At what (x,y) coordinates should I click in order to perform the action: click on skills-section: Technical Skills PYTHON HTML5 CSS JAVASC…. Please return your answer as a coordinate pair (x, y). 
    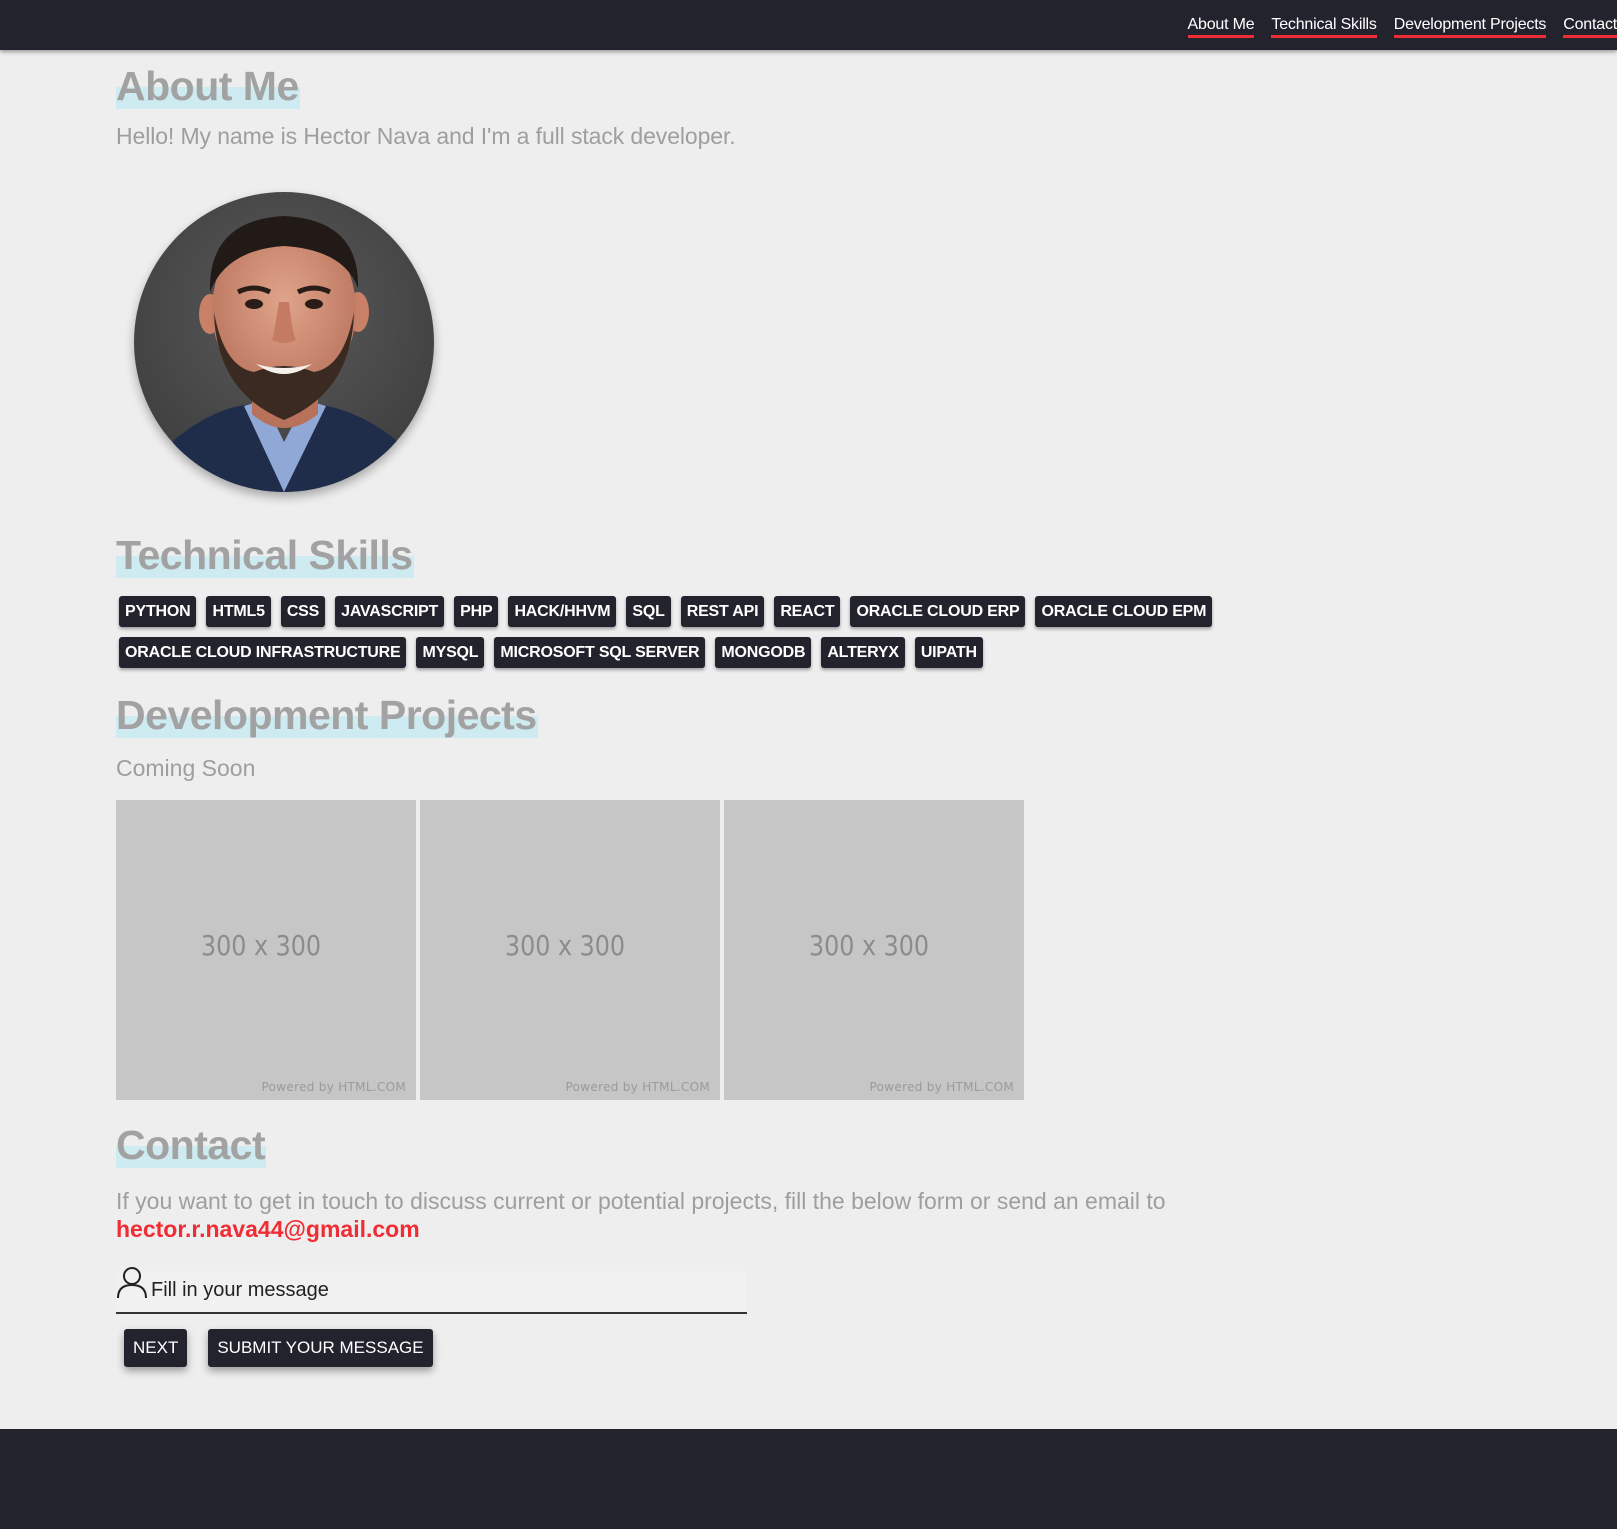
    Looking at the image, I should click on (716, 580).